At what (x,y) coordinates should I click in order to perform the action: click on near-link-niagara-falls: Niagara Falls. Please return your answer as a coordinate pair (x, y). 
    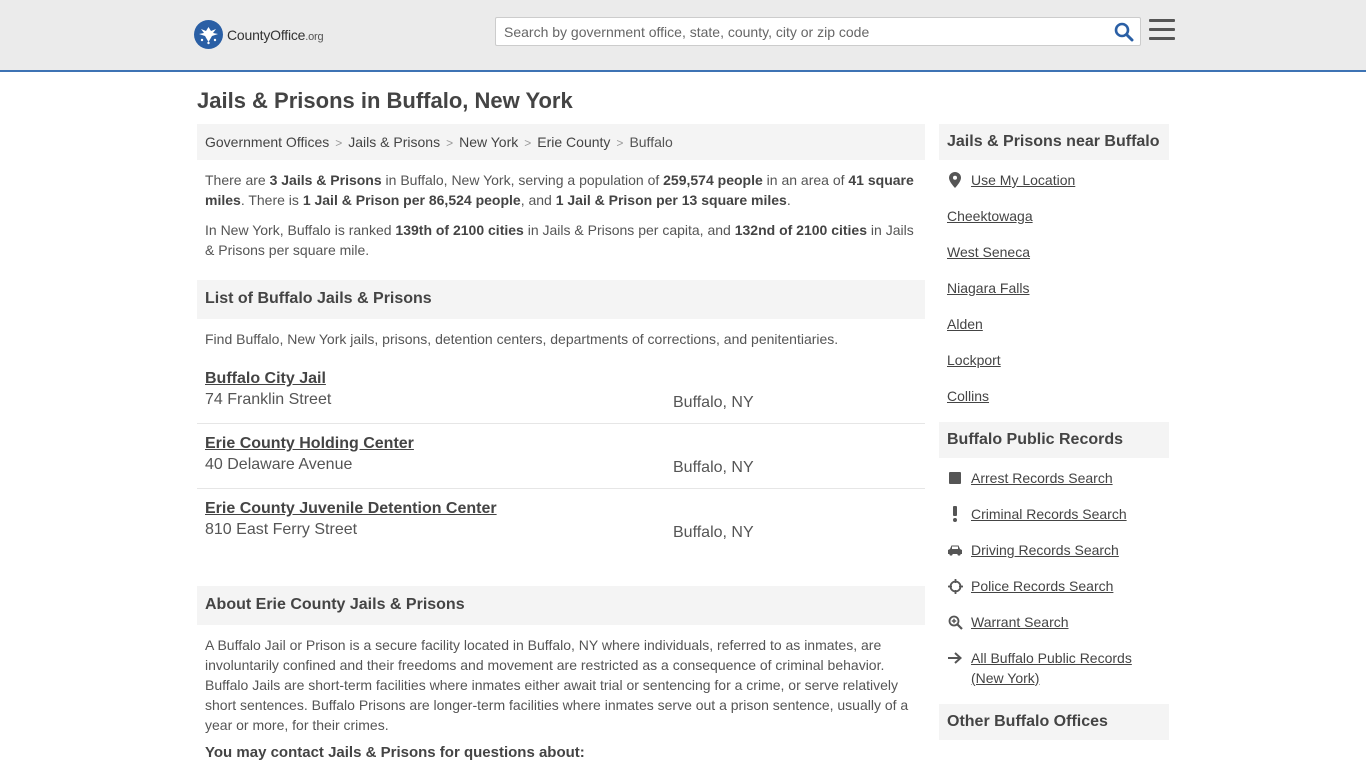
    Looking at the image, I should click on (988, 288).